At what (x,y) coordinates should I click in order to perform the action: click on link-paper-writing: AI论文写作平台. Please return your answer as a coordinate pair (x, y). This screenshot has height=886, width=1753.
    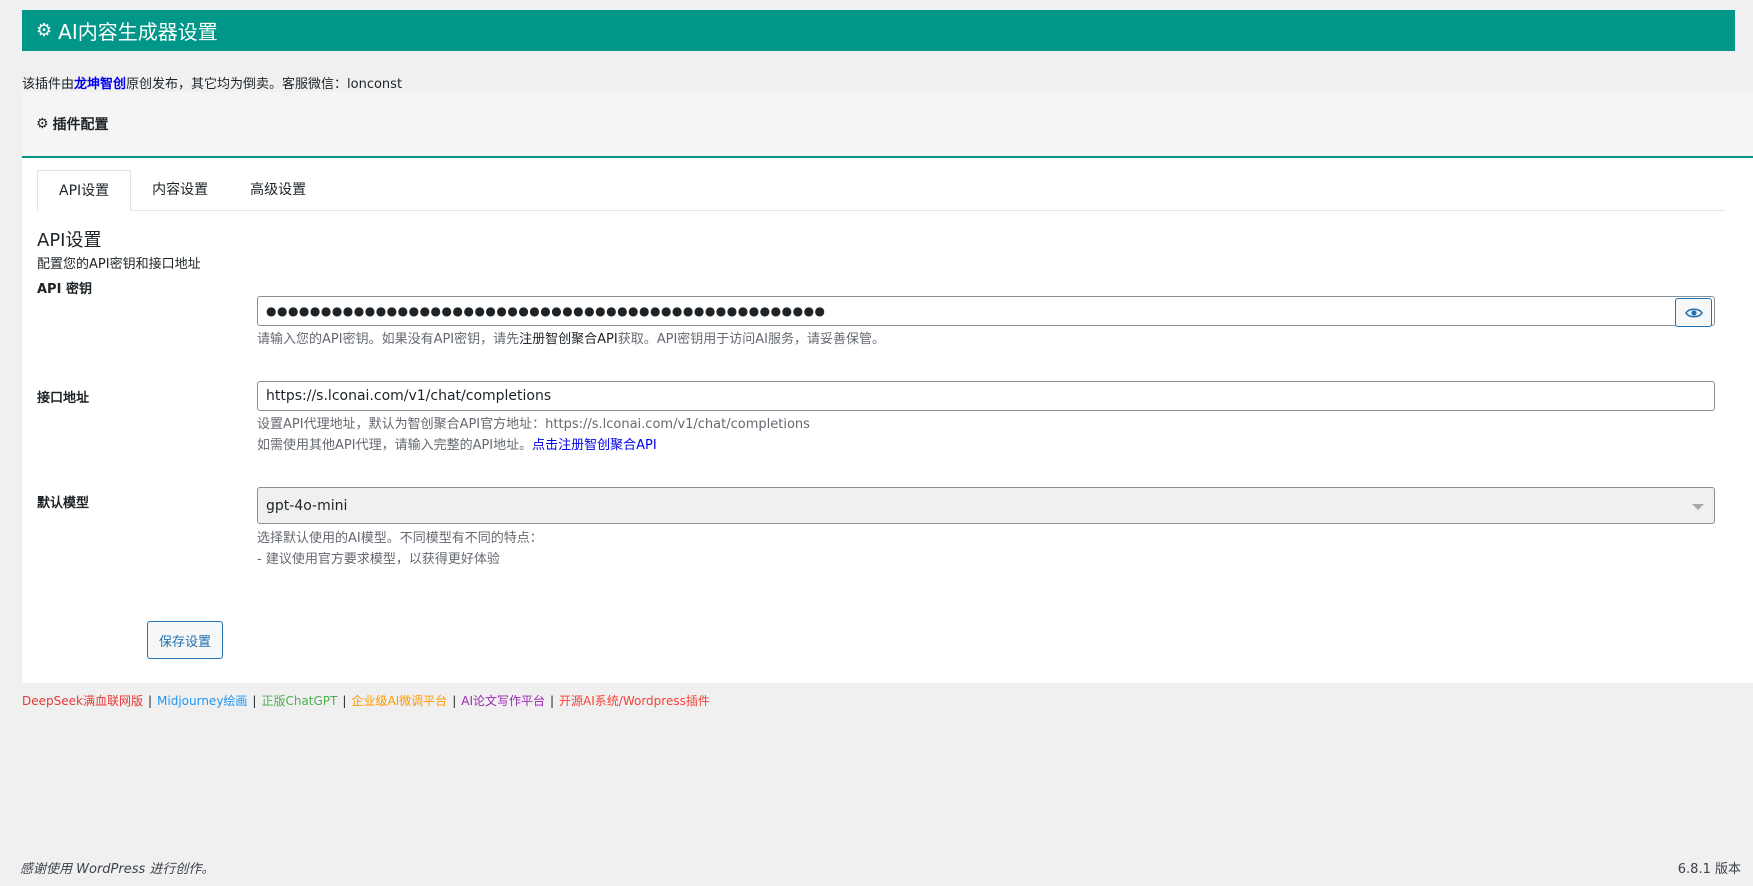
    Looking at the image, I should click on (503, 701).